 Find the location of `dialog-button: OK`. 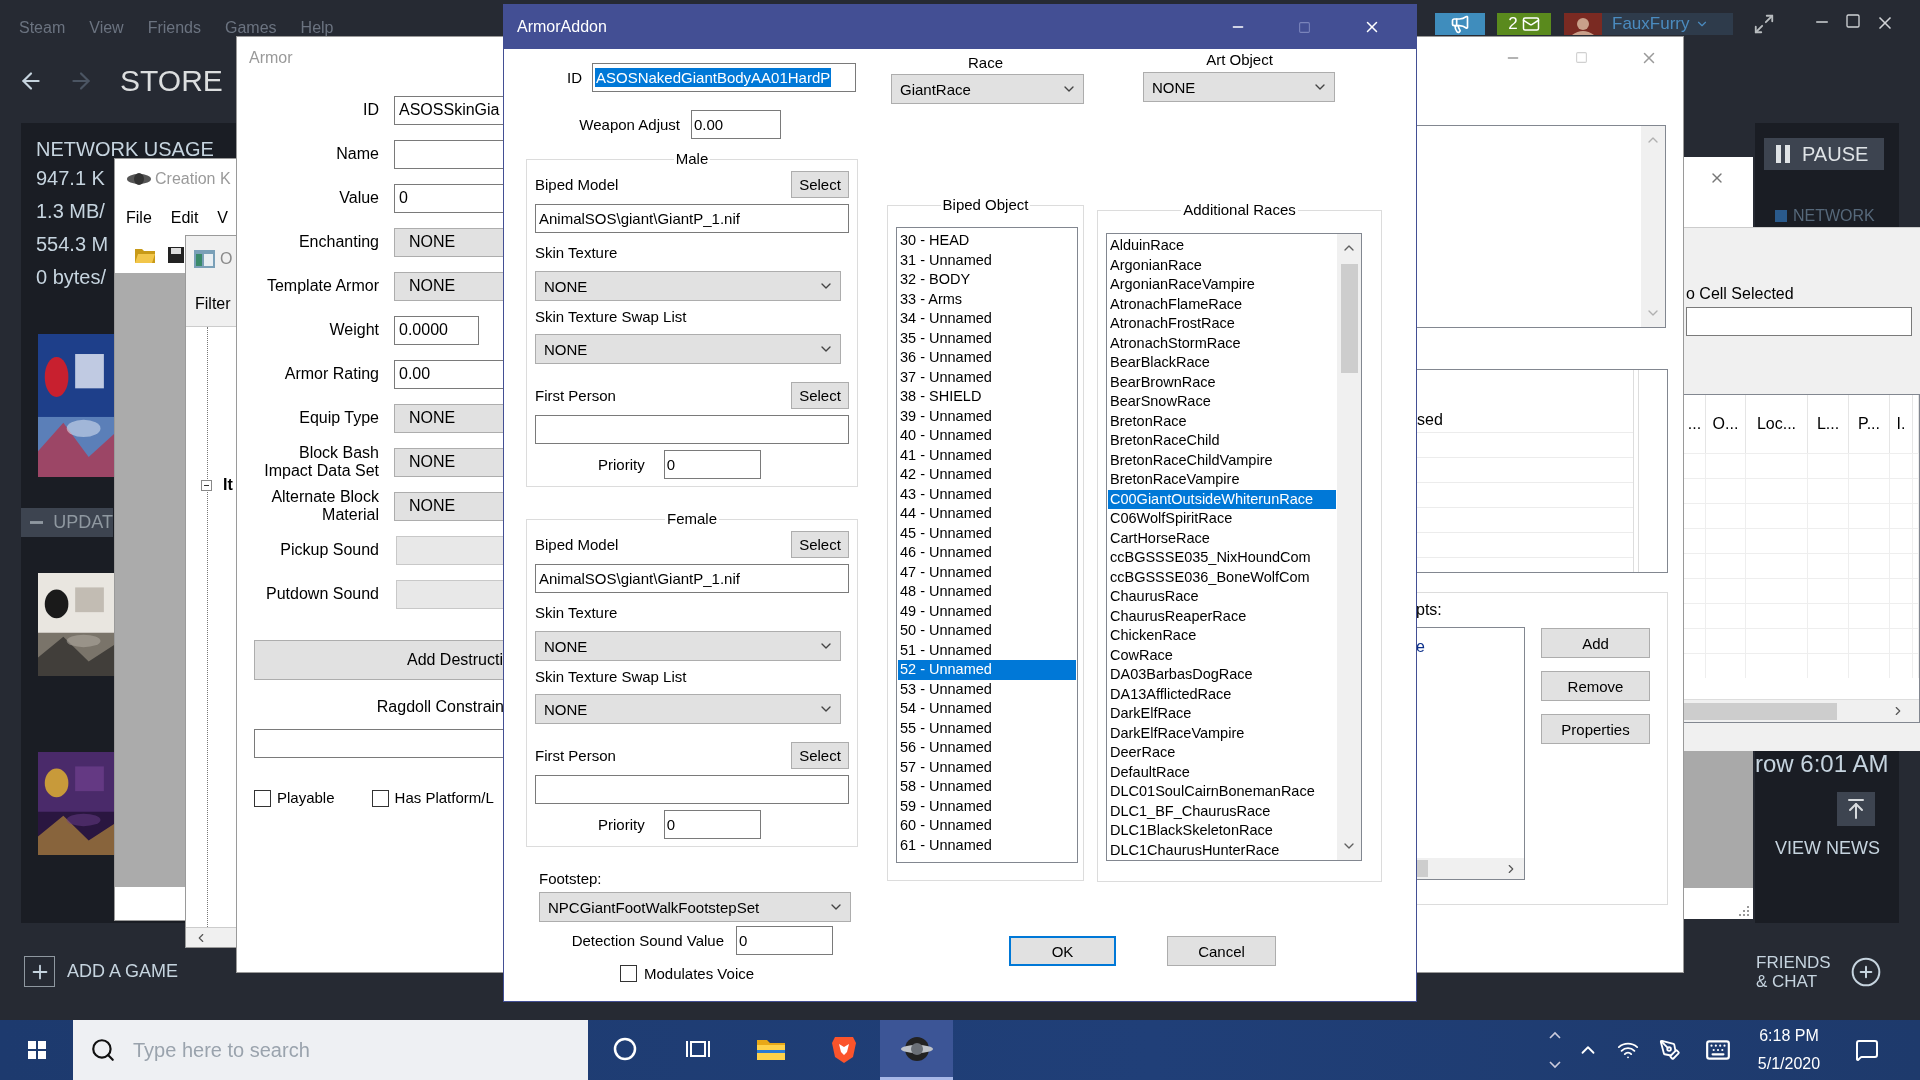

dialog-button: OK is located at coordinates (1062, 951).